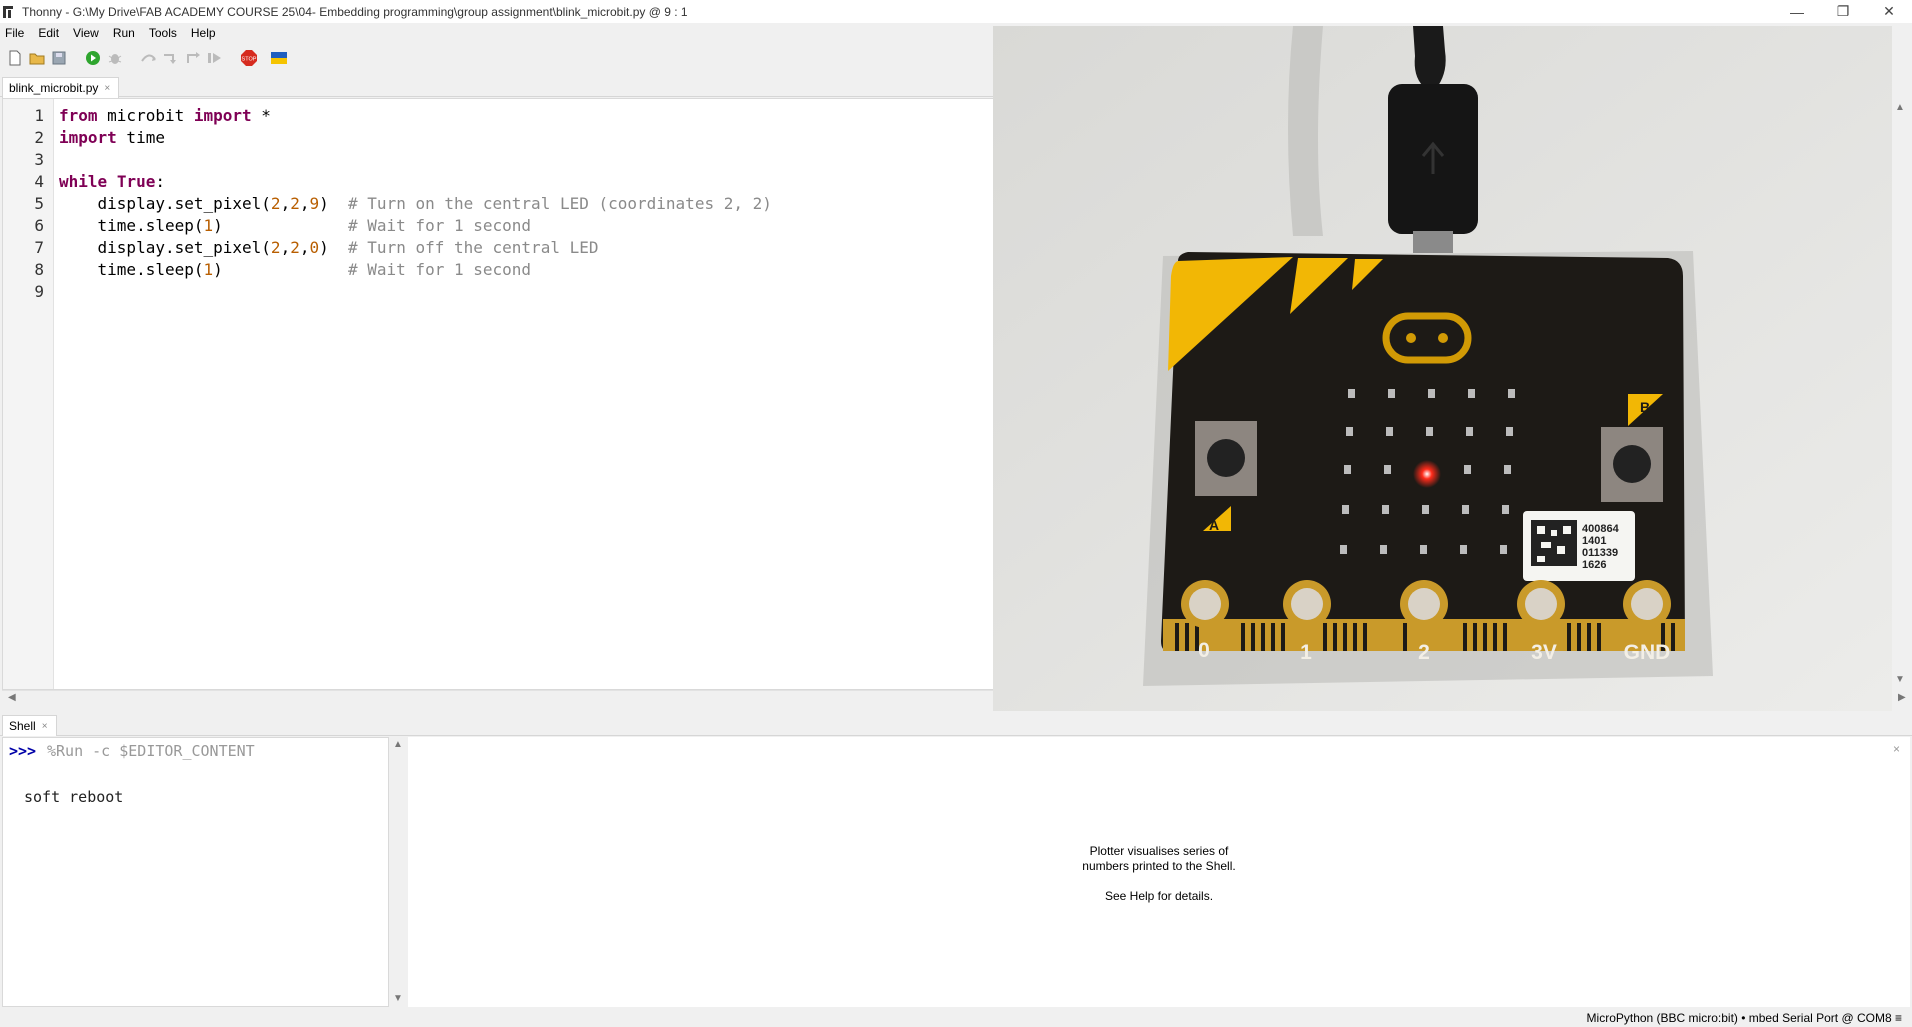 The width and height of the screenshot is (1912, 1027). What do you see at coordinates (39, 247) in the screenshot?
I see `line-number: 7` at bounding box center [39, 247].